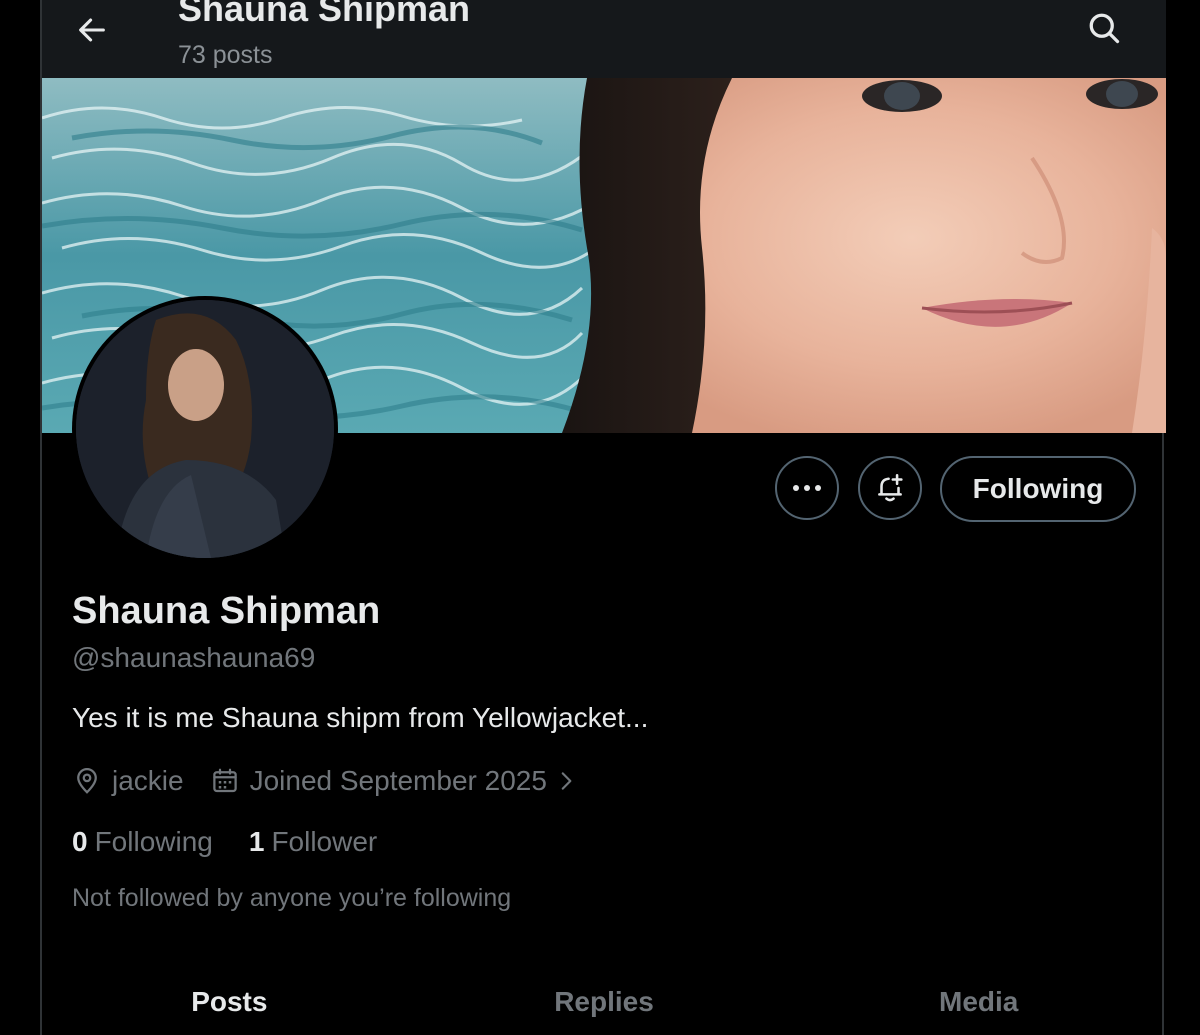 The height and width of the screenshot is (1035, 1200). I want to click on tab-media: Media, so click(978, 997).